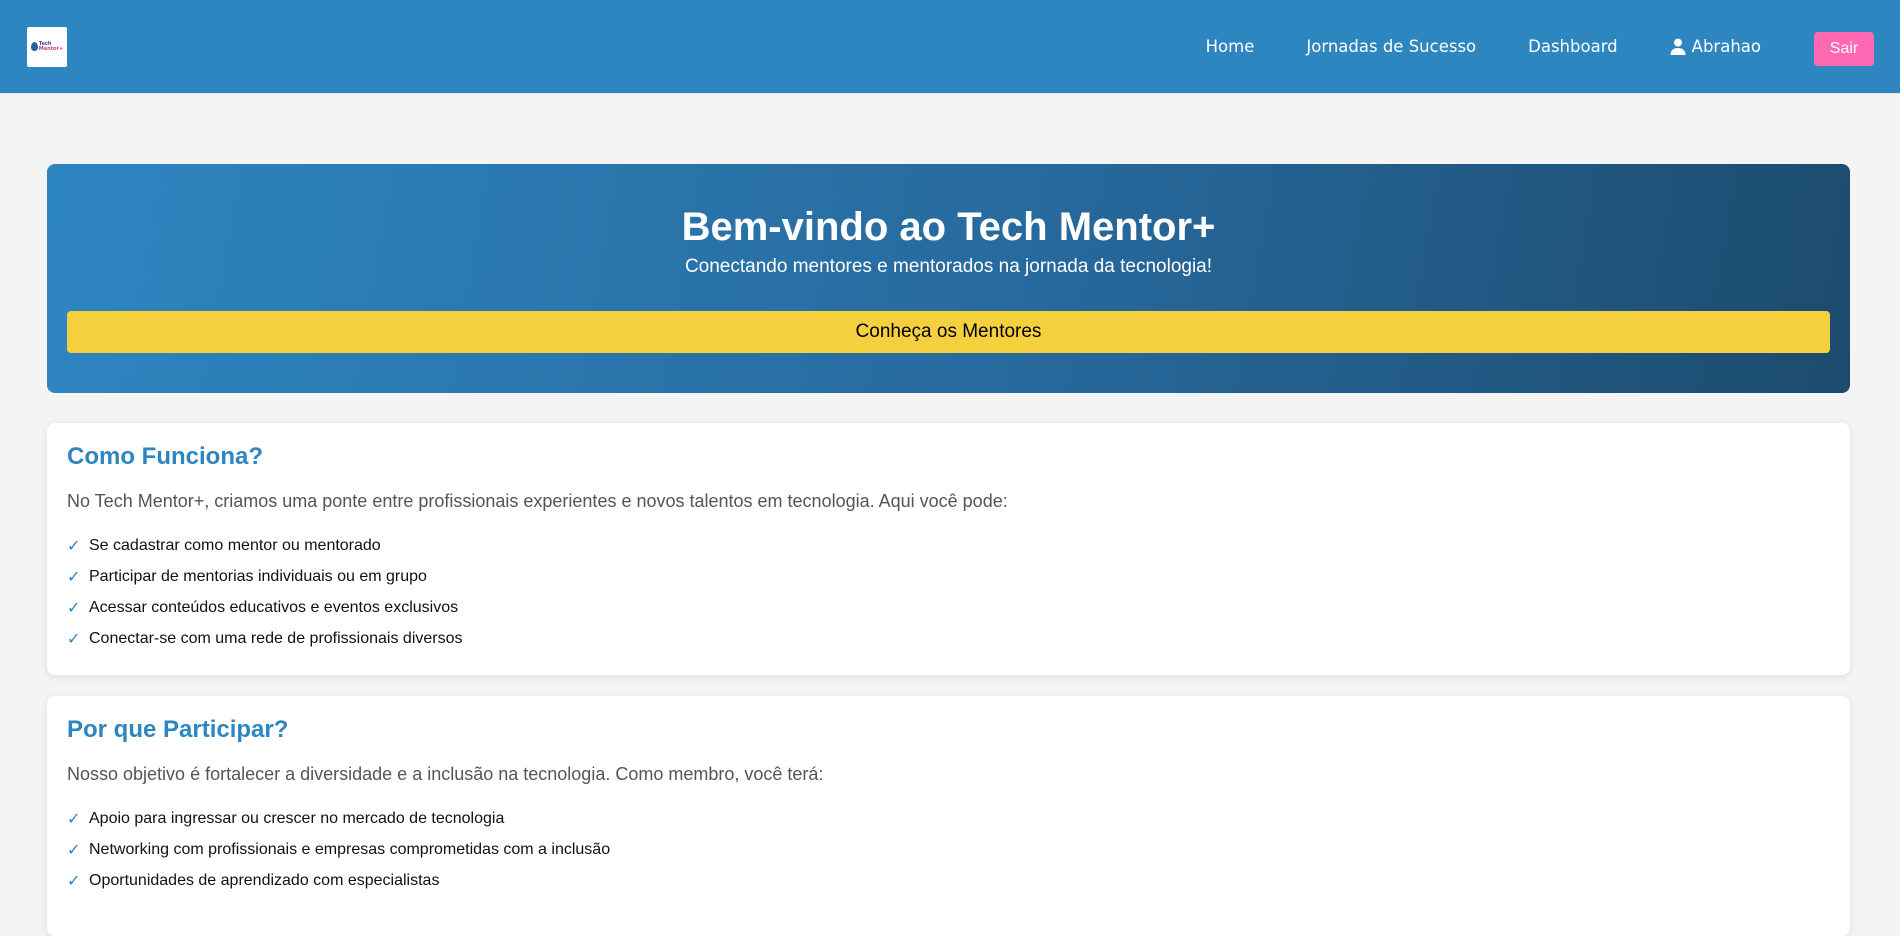 The image size is (1900, 936). What do you see at coordinates (948, 332) in the screenshot?
I see `meet-mentors-button: Conheça os Mentores` at bounding box center [948, 332].